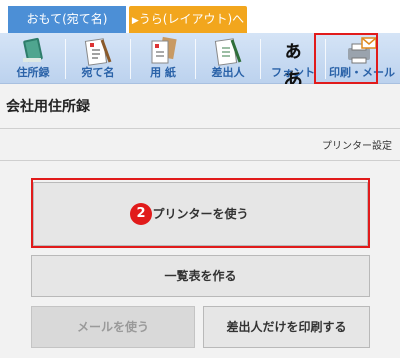 Image resolution: width=400 pixels, height=358 pixels. What do you see at coordinates (200, 145) in the screenshot?
I see `settings-row: プリンター設定` at bounding box center [200, 145].